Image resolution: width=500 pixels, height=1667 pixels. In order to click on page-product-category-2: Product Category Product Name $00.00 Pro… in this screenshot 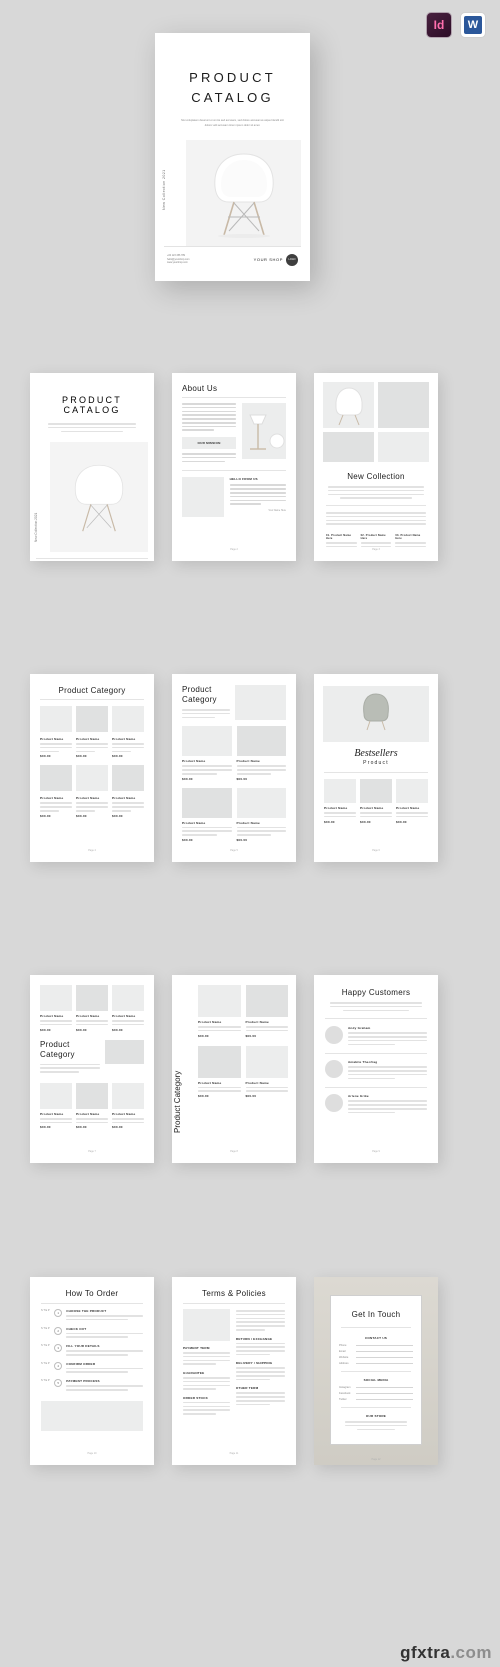, I will do `click(234, 768)`.